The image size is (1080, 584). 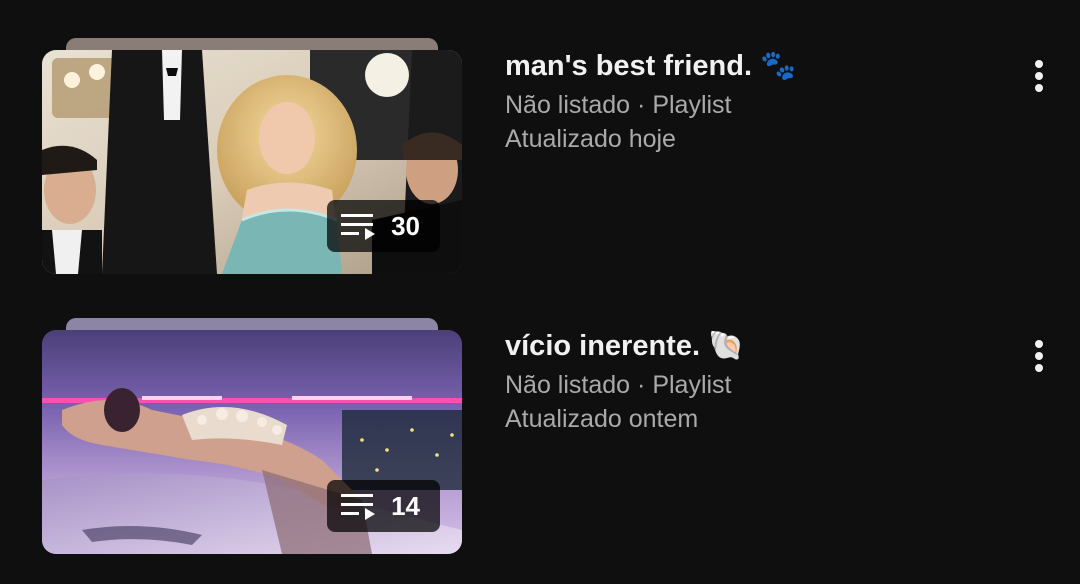 What do you see at coordinates (383, 506) in the screenshot?
I see `video-count-badge: 14` at bounding box center [383, 506].